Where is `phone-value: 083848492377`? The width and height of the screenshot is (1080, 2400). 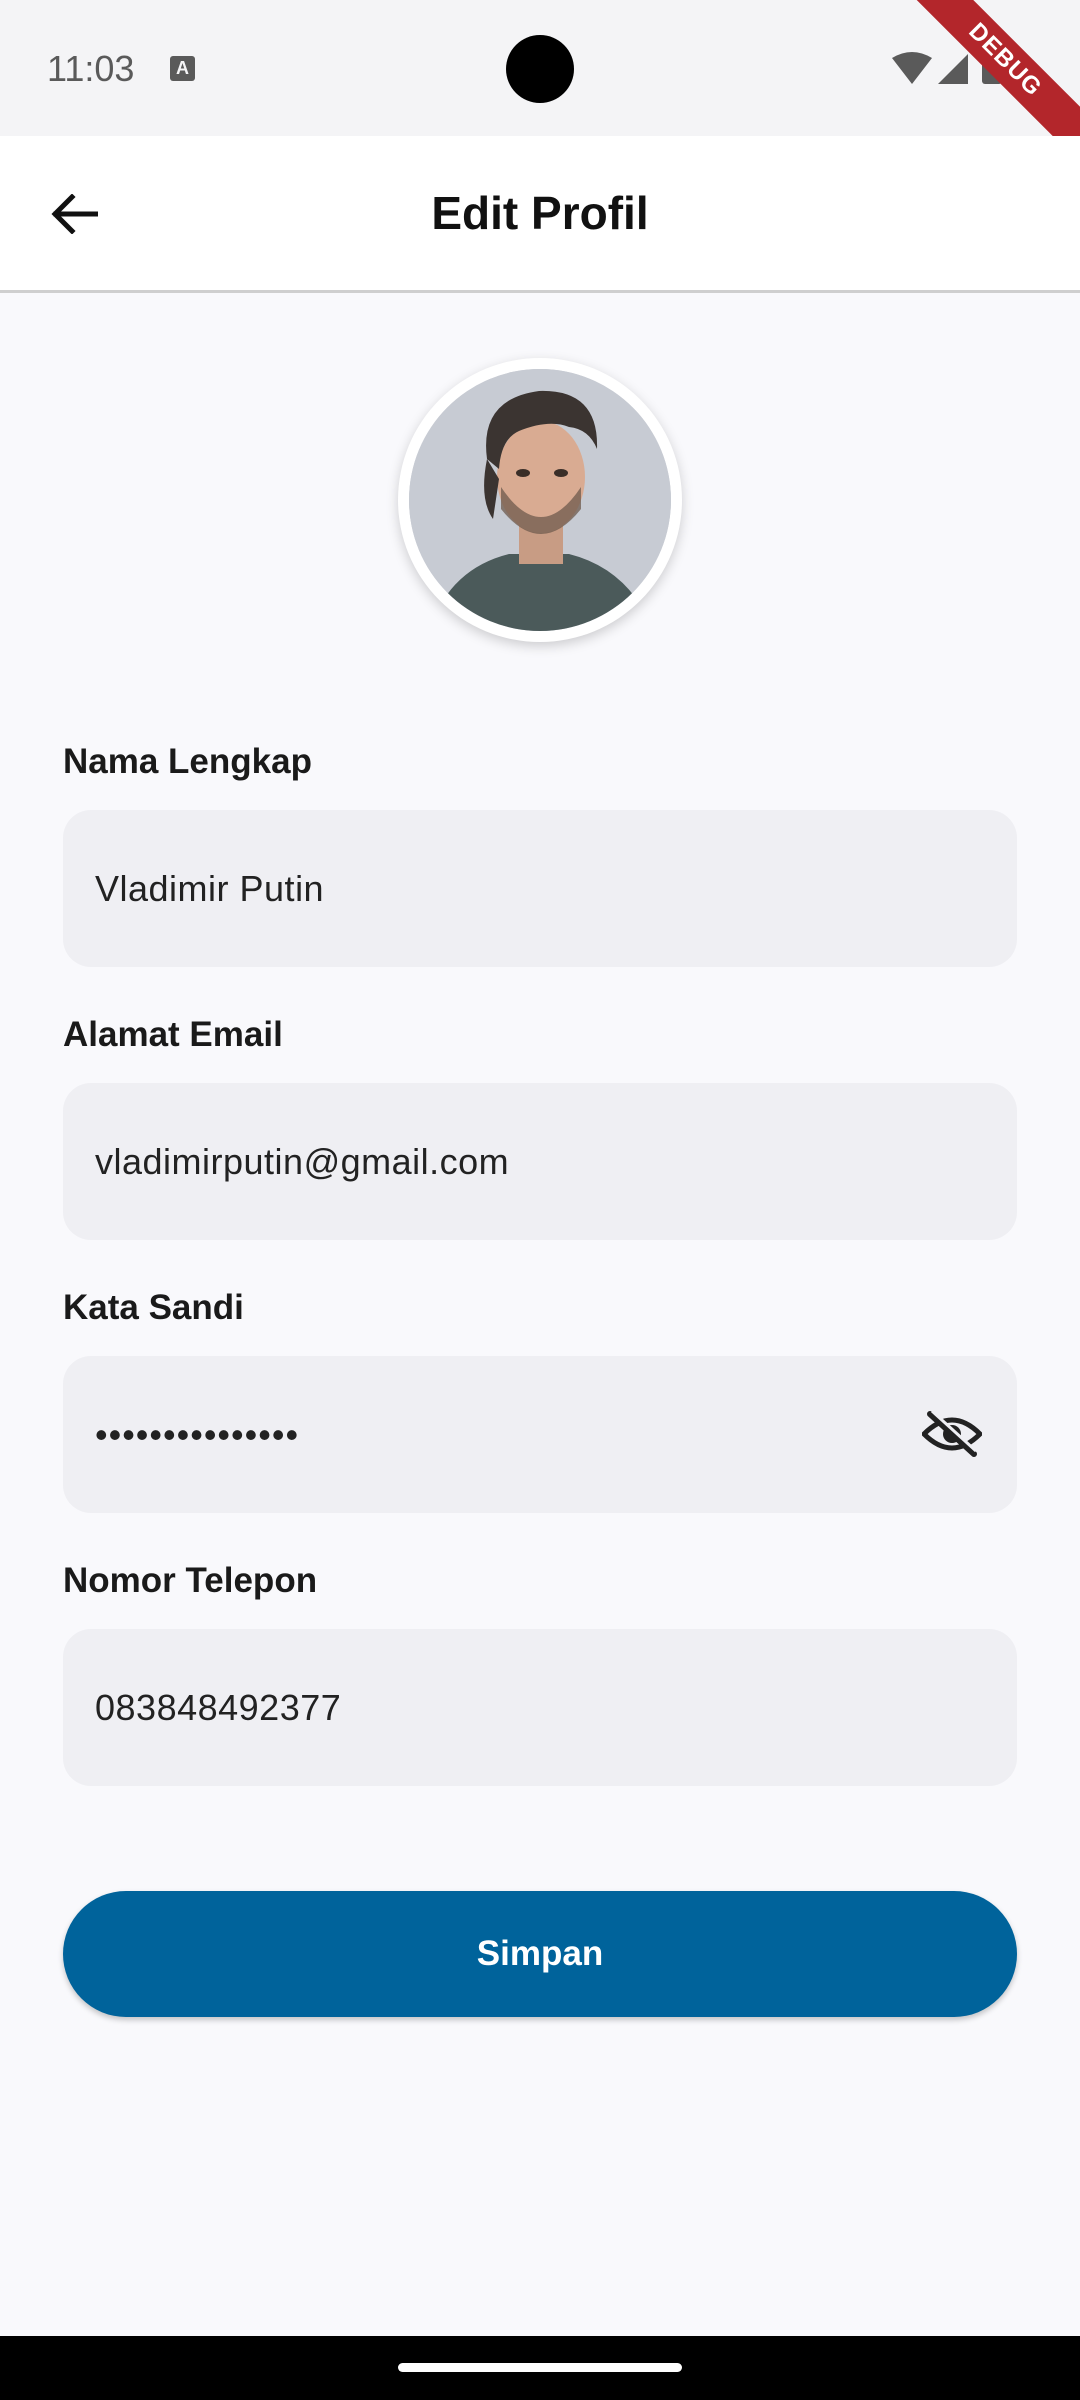
phone-value: 083848492377 is located at coordinates (218, 1707).